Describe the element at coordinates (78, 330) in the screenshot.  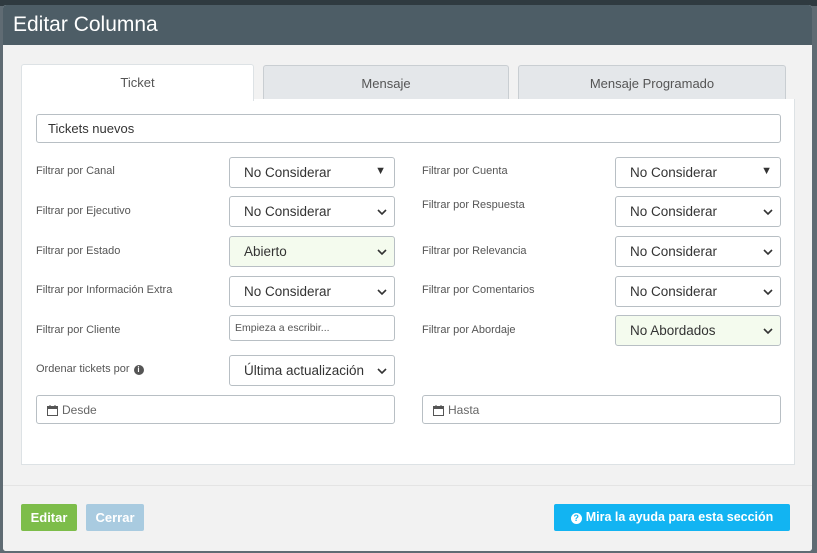
I see `cliente-label: Filtrar por Cliente` at that location.